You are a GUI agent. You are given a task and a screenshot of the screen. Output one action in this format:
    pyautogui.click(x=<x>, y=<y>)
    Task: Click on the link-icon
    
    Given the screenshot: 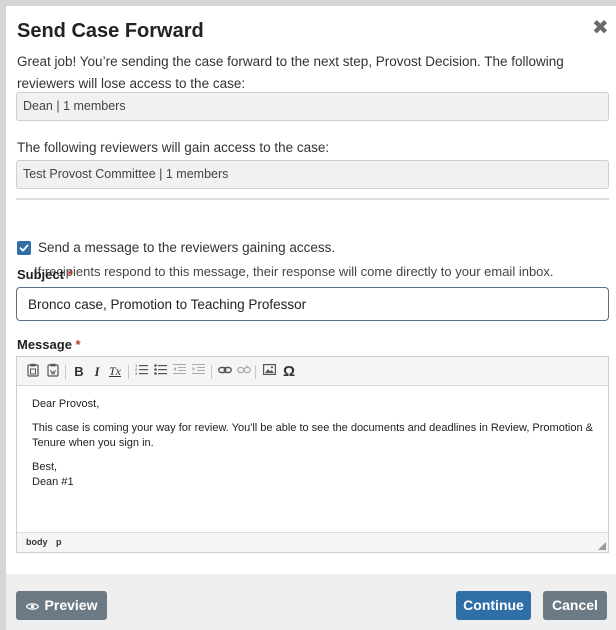 What is the action you would take?
    pyautogui.click(x=225, y=371)
    